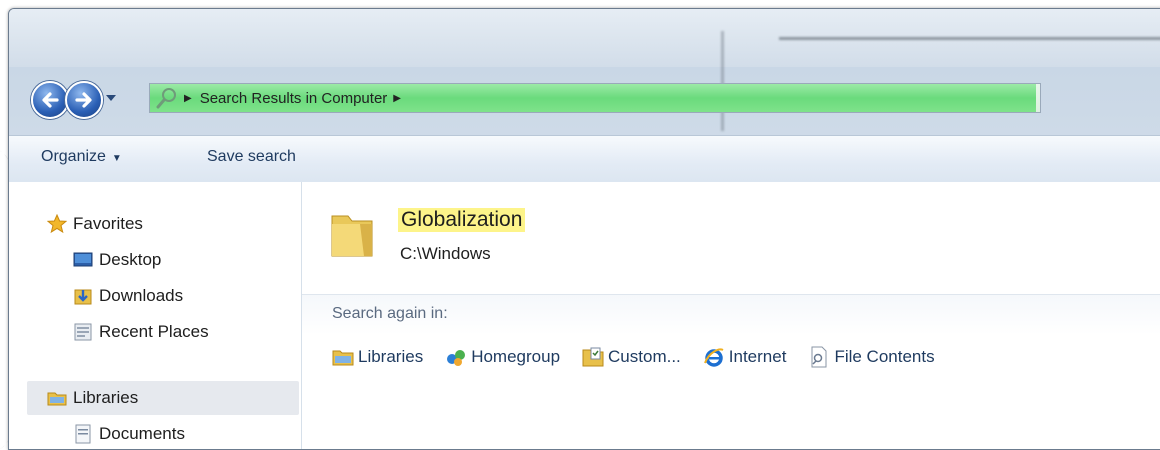 This screenshot has height=450, width=1160. I want to click on arrow-left-icon, so click(50, 100).